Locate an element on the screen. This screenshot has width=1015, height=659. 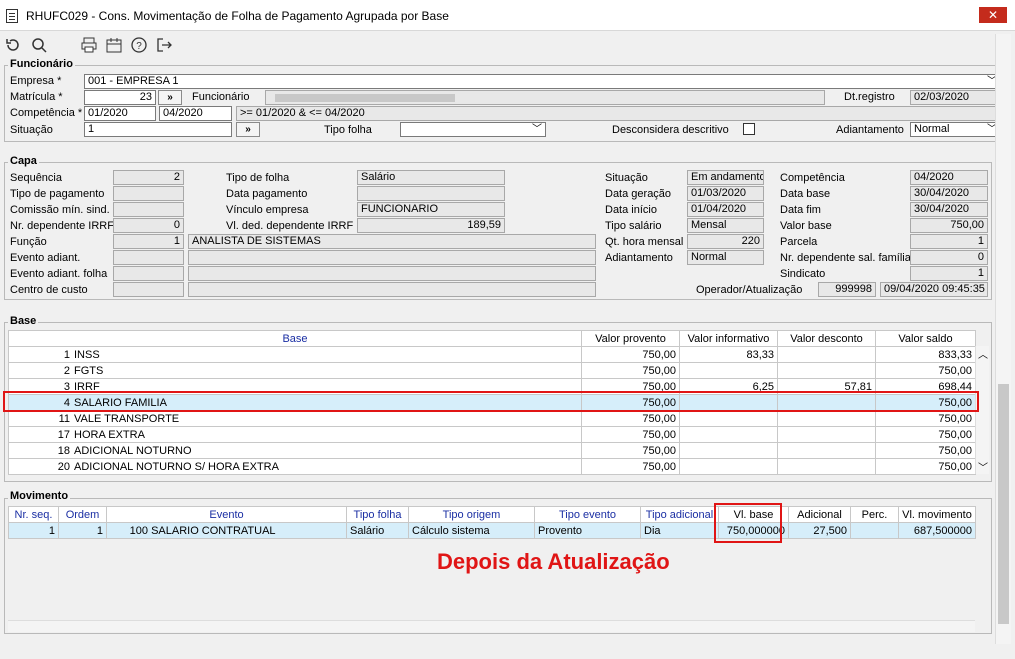
funcionario-label: Funcionário is located at coordinates (221, 97).